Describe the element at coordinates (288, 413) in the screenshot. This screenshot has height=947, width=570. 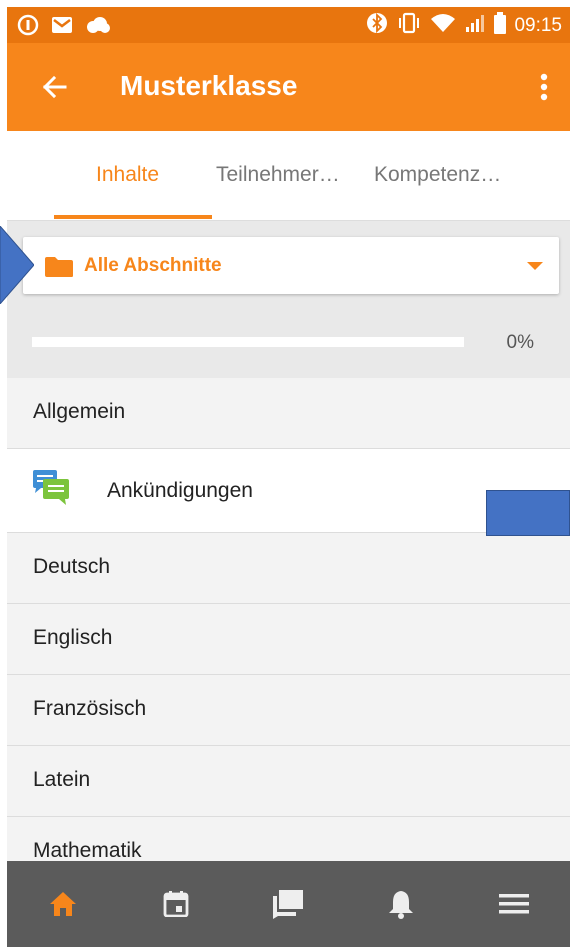
I see `section-row-allgemein: Allgemein` at that location.